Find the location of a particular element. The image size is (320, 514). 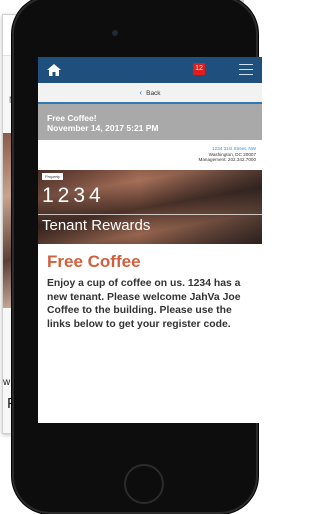

app-bar: 12 is located at coordinates (150, 70).